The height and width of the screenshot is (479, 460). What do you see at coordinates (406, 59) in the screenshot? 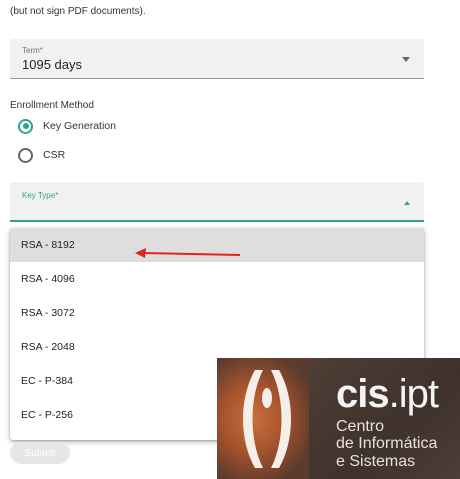
I see `chevron-down-icon` at bounding box center [406, 59].